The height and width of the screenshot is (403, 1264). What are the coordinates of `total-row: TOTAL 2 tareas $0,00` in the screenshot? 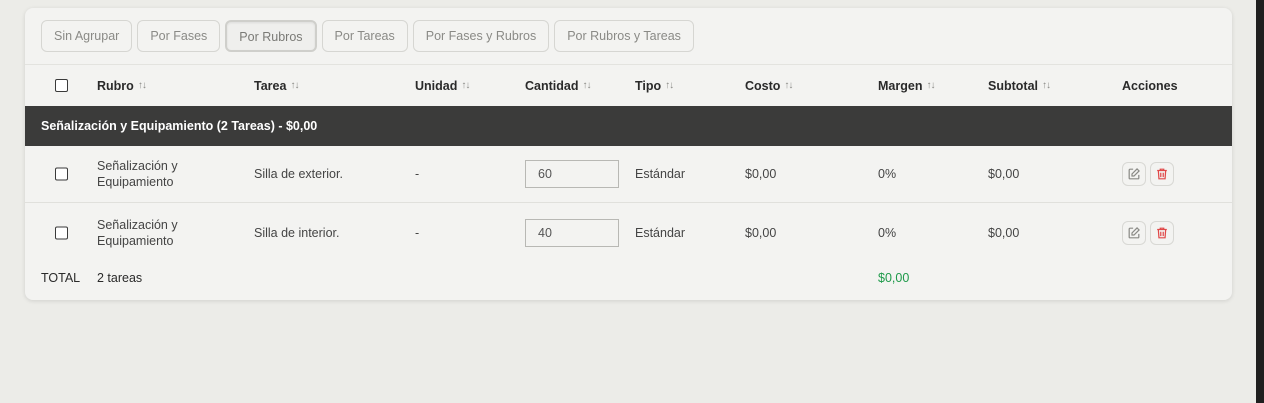 It's located at (628, 278).